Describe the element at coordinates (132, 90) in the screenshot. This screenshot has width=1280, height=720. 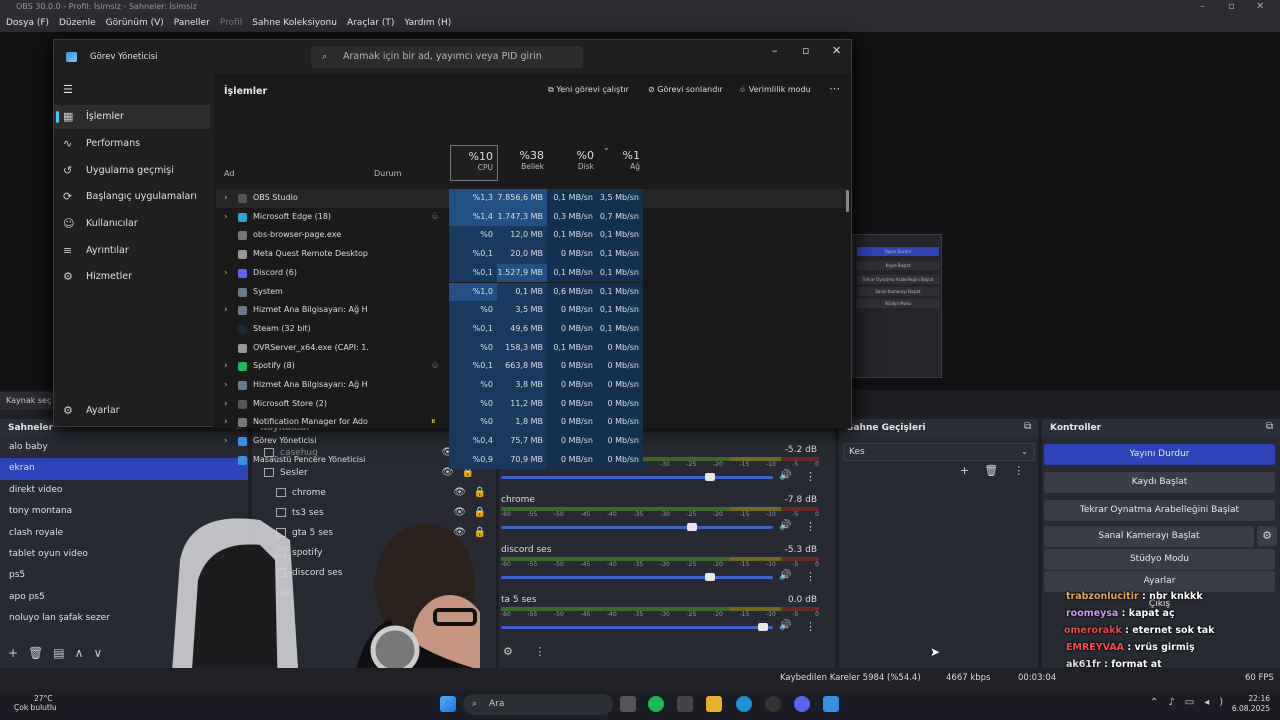
I see `hamburger-icon: ☰` at that location.